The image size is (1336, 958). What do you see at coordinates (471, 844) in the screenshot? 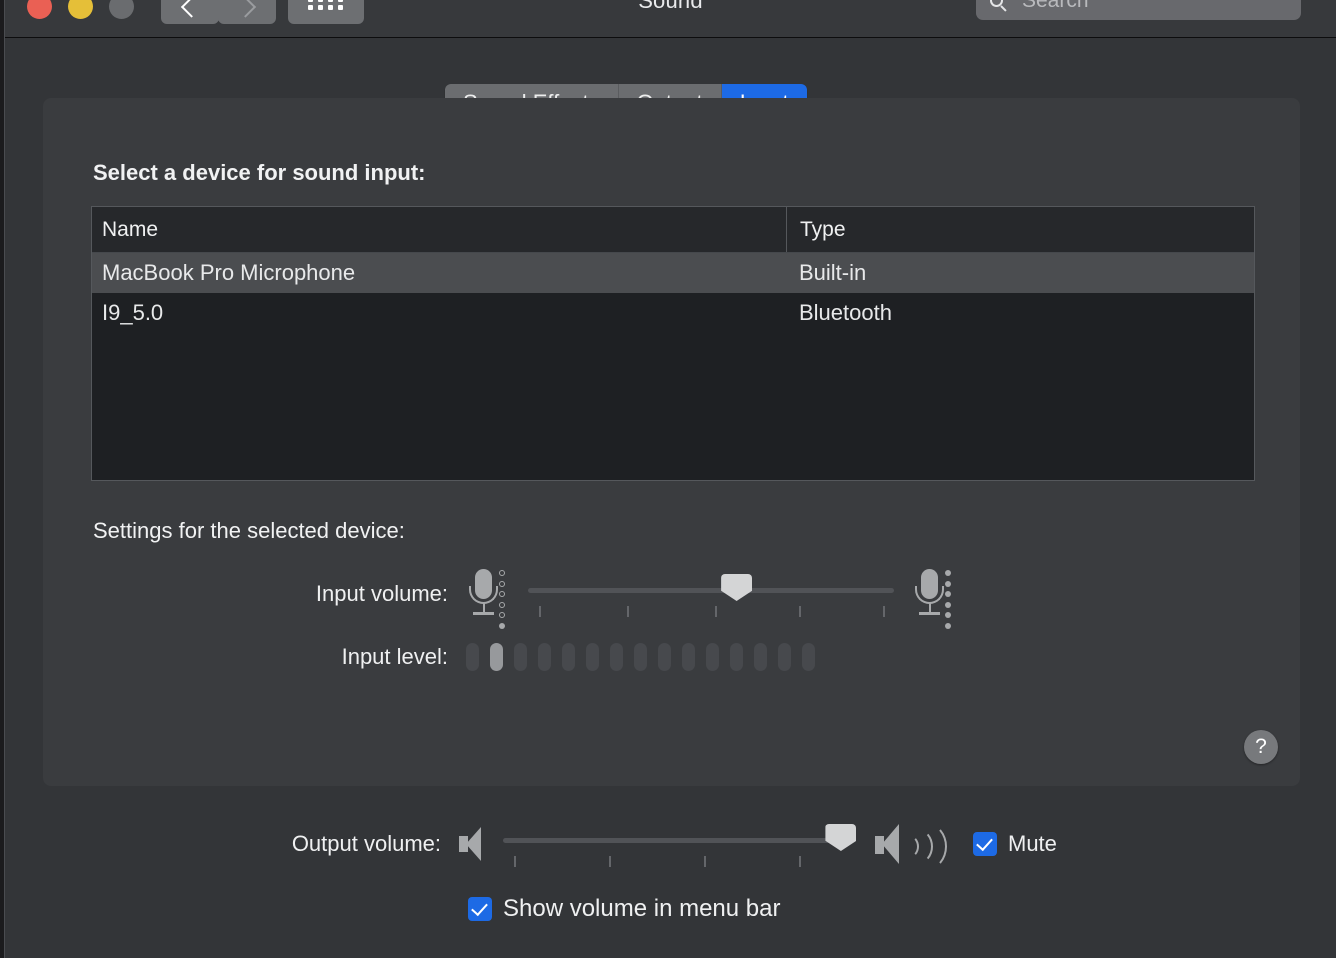
I see `speaker-mute-icon` at bounding box center [471, 844].